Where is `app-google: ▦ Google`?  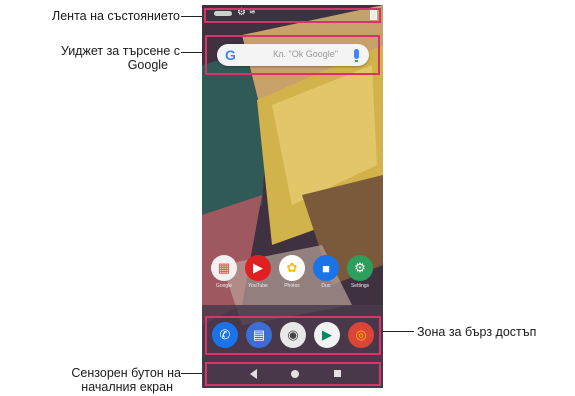
app-google: ▦ Google is located at coordinates (224, 272).